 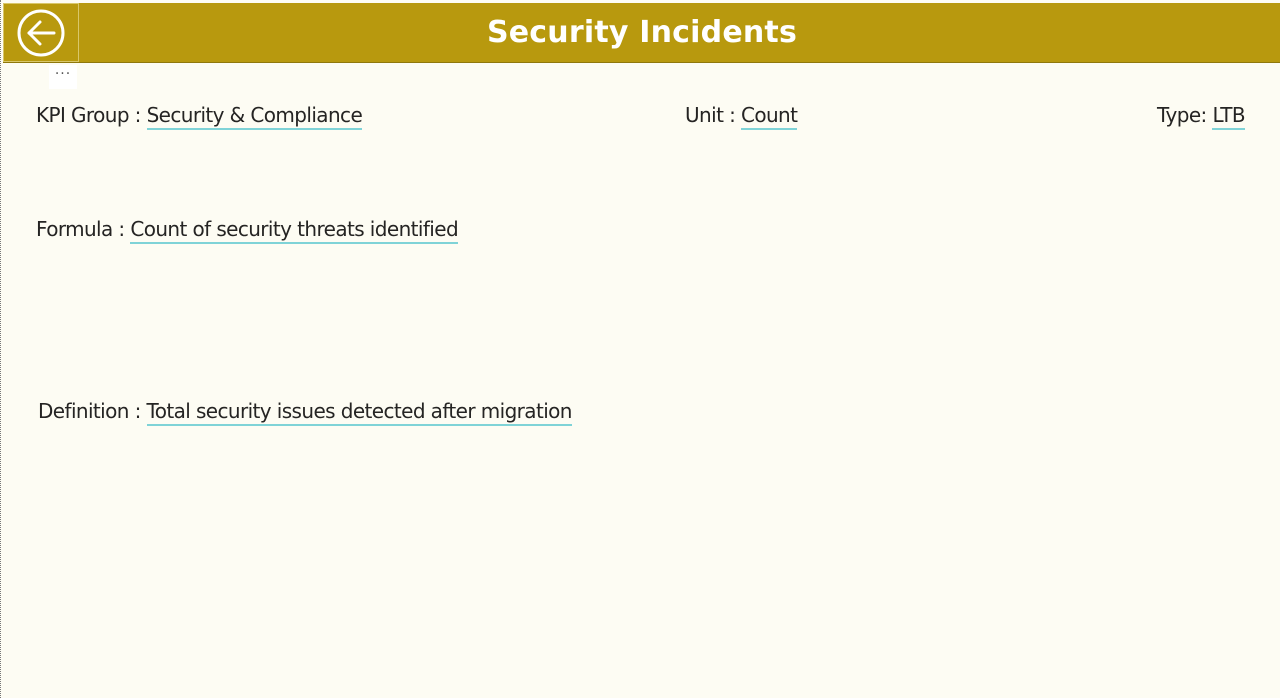 I want to click on unit-field: Unit : Count, so click(x=741, y=116).